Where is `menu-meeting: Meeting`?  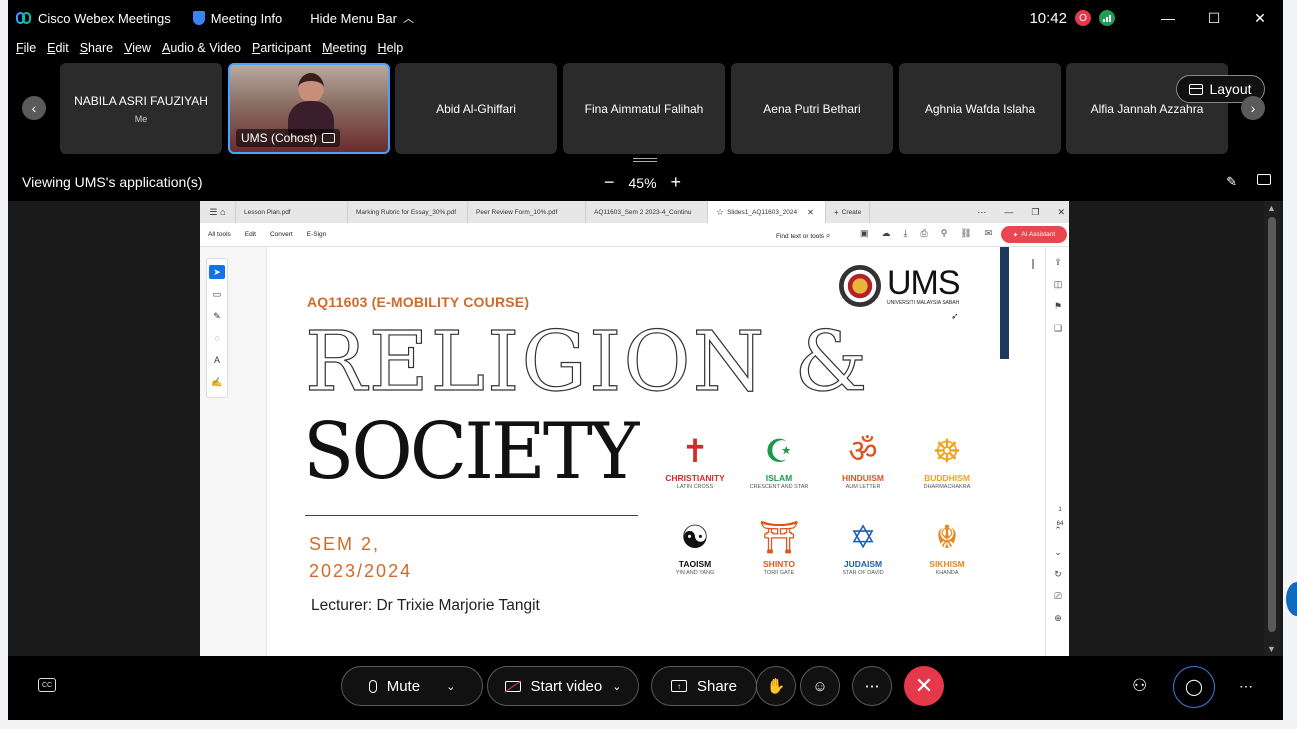 menu-meeting: Meeting is located at coordinates (344, 48).